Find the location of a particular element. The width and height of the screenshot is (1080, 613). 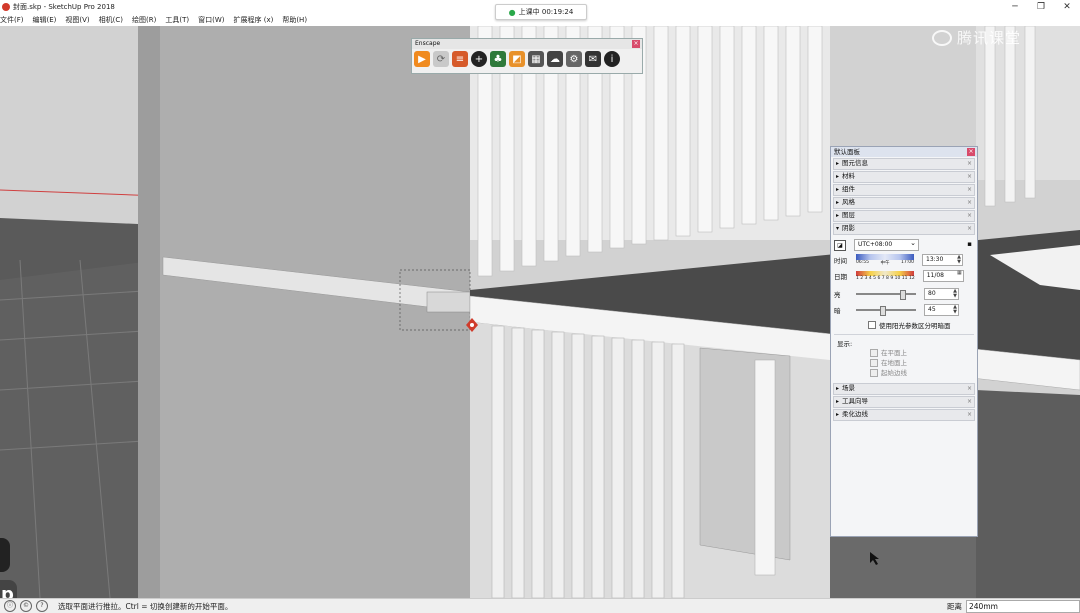

menu-extensions: 扩展程序 (x) is located at coordinates (253, 20).